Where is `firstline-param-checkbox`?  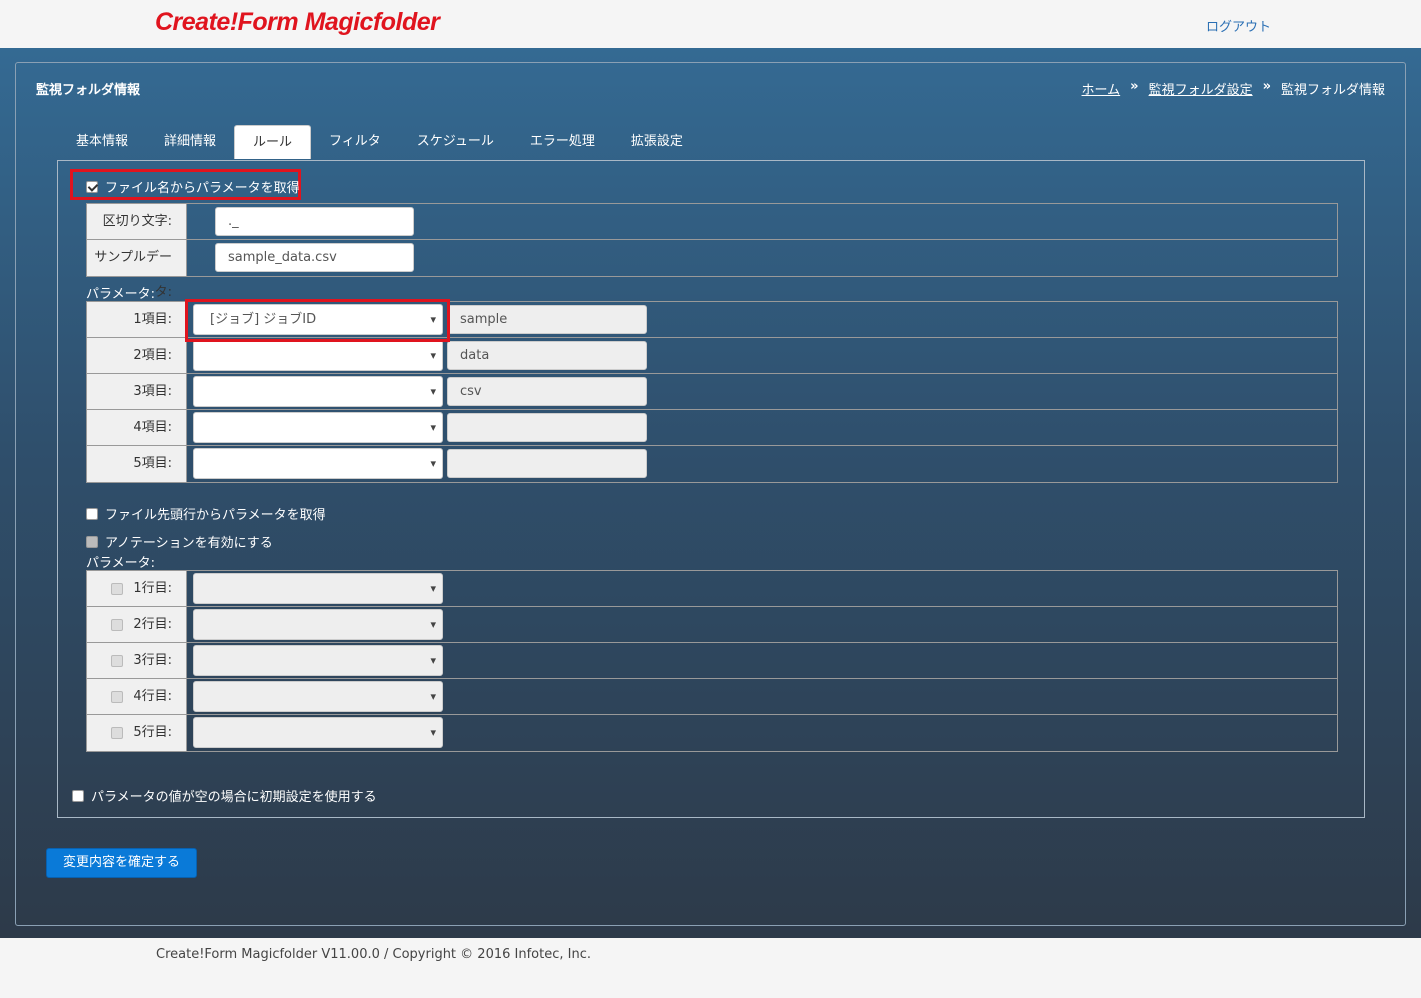
firstline-param-checkbox is located at coordinates (92, 513).